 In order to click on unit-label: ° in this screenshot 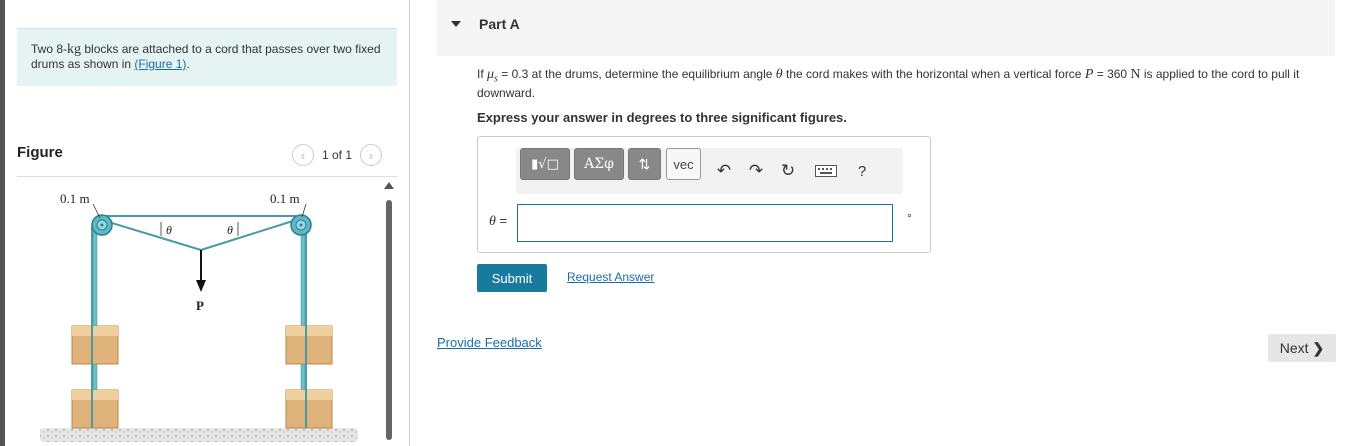, I will do `click(909, 218)`.